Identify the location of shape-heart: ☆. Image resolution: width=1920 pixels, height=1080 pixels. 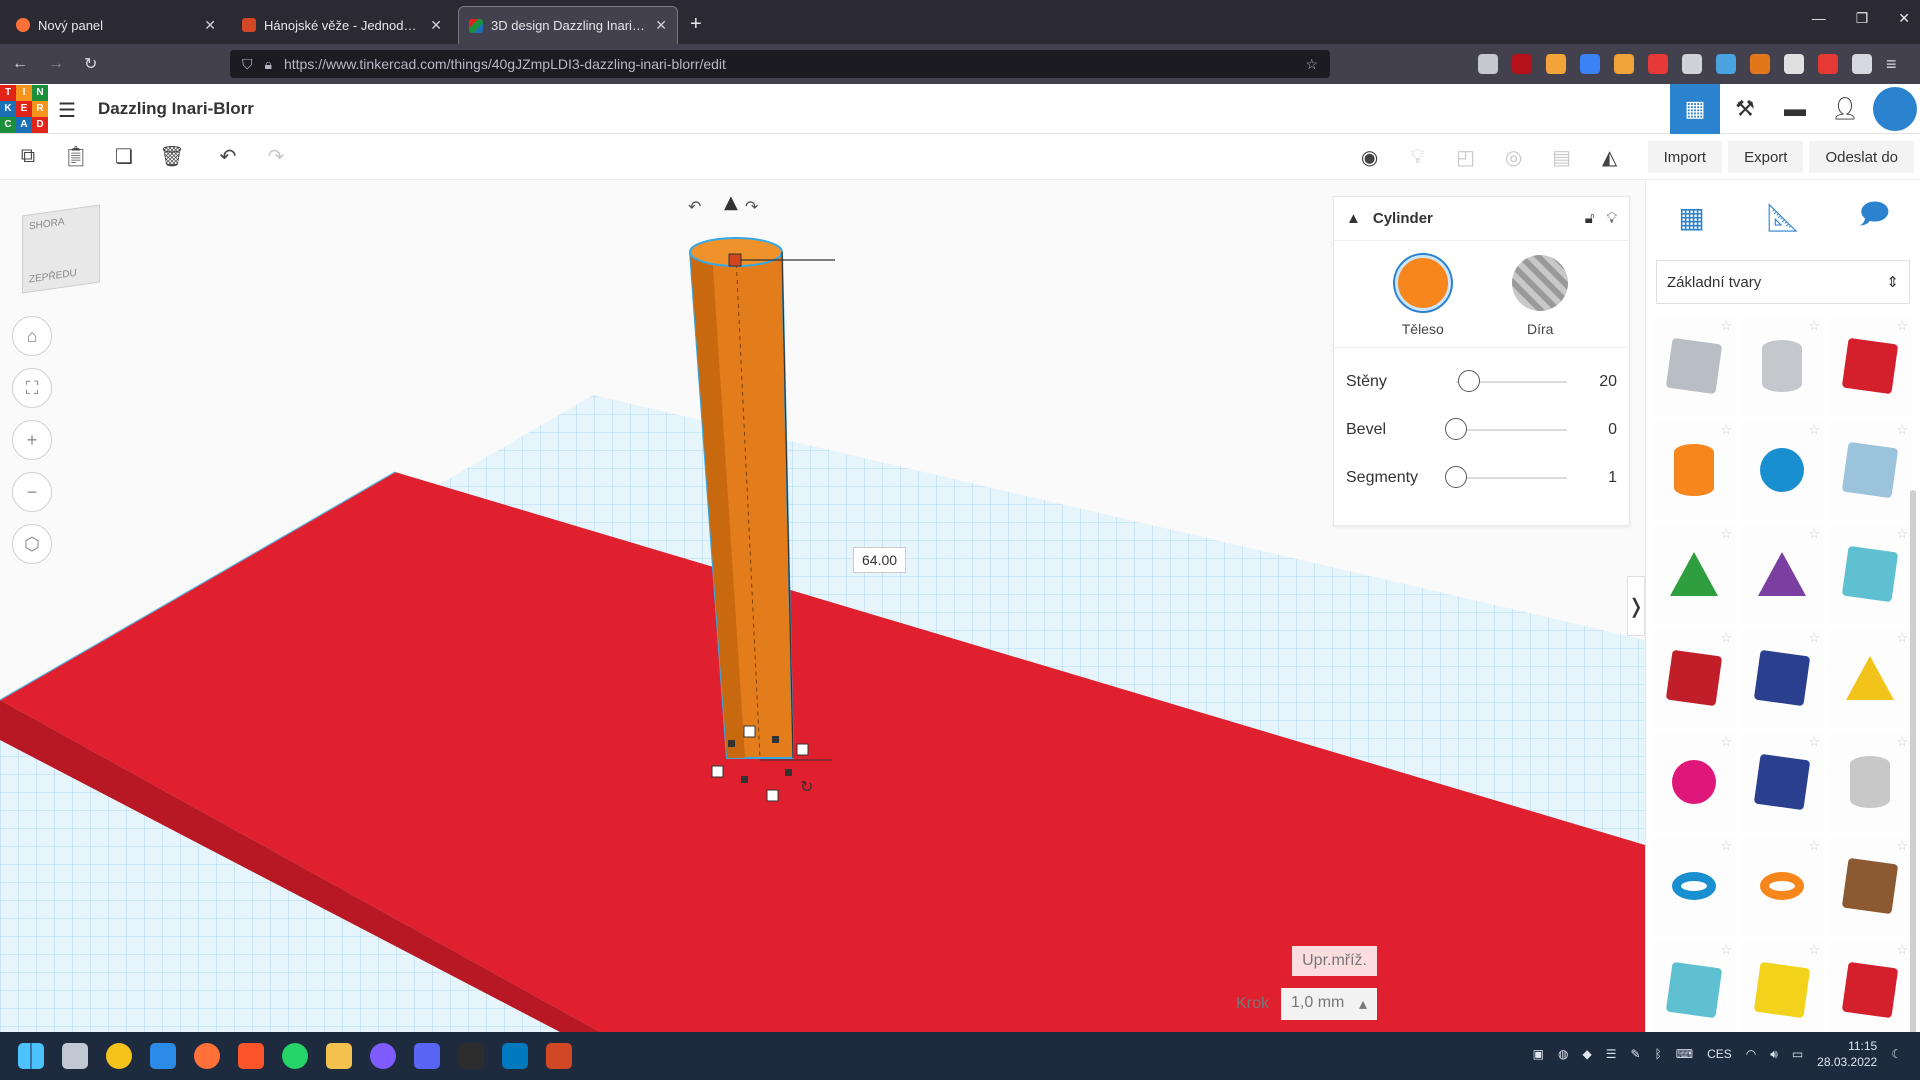
(1870, 886).